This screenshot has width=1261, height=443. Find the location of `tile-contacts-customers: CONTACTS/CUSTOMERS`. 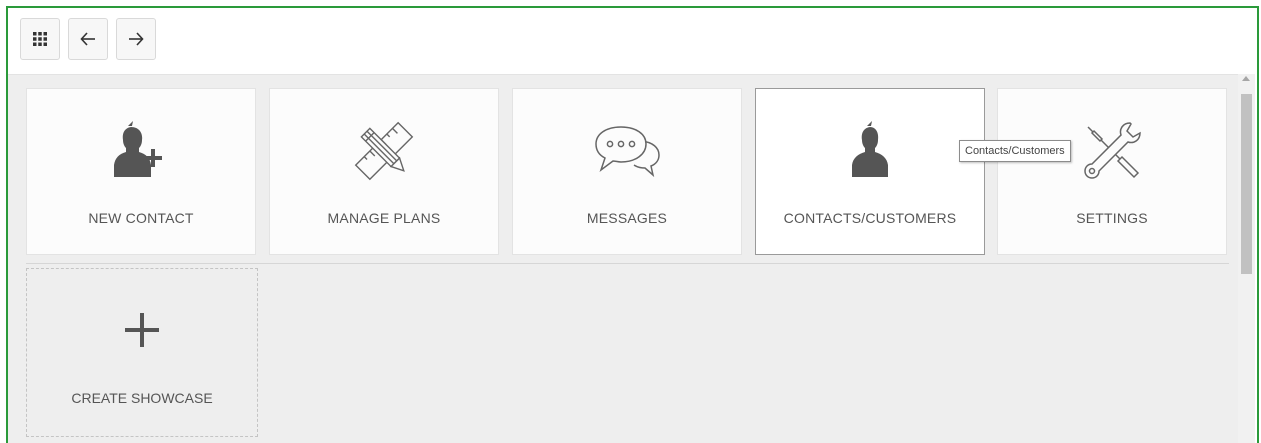

tile-contacts-customers: CONTACTS/CUSTOMERS is located at coordinates (870, 171).